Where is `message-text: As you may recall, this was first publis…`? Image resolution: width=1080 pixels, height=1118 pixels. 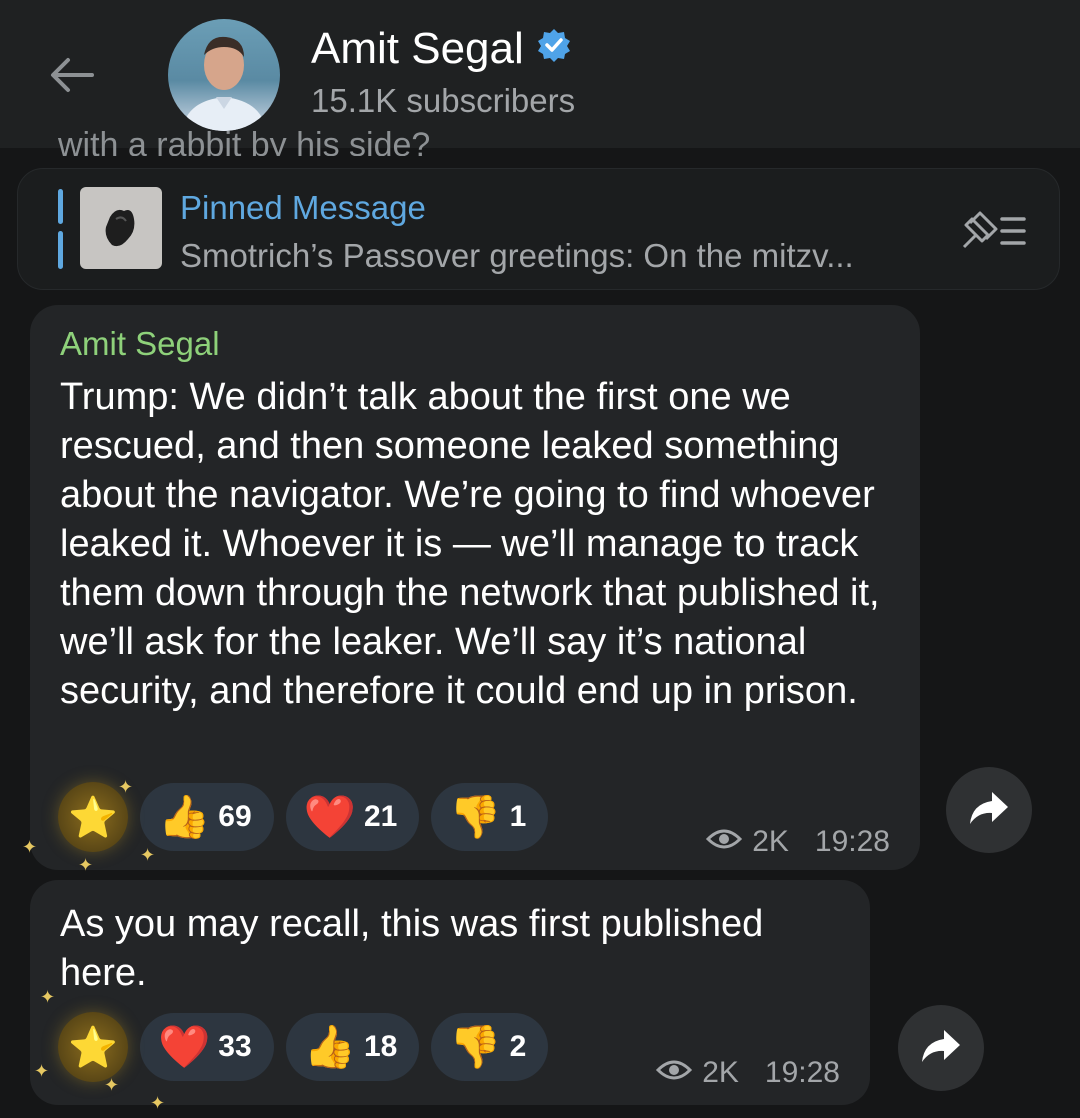
message-text: As you may recall, this was first publis… is located at coordinates (412, 948).